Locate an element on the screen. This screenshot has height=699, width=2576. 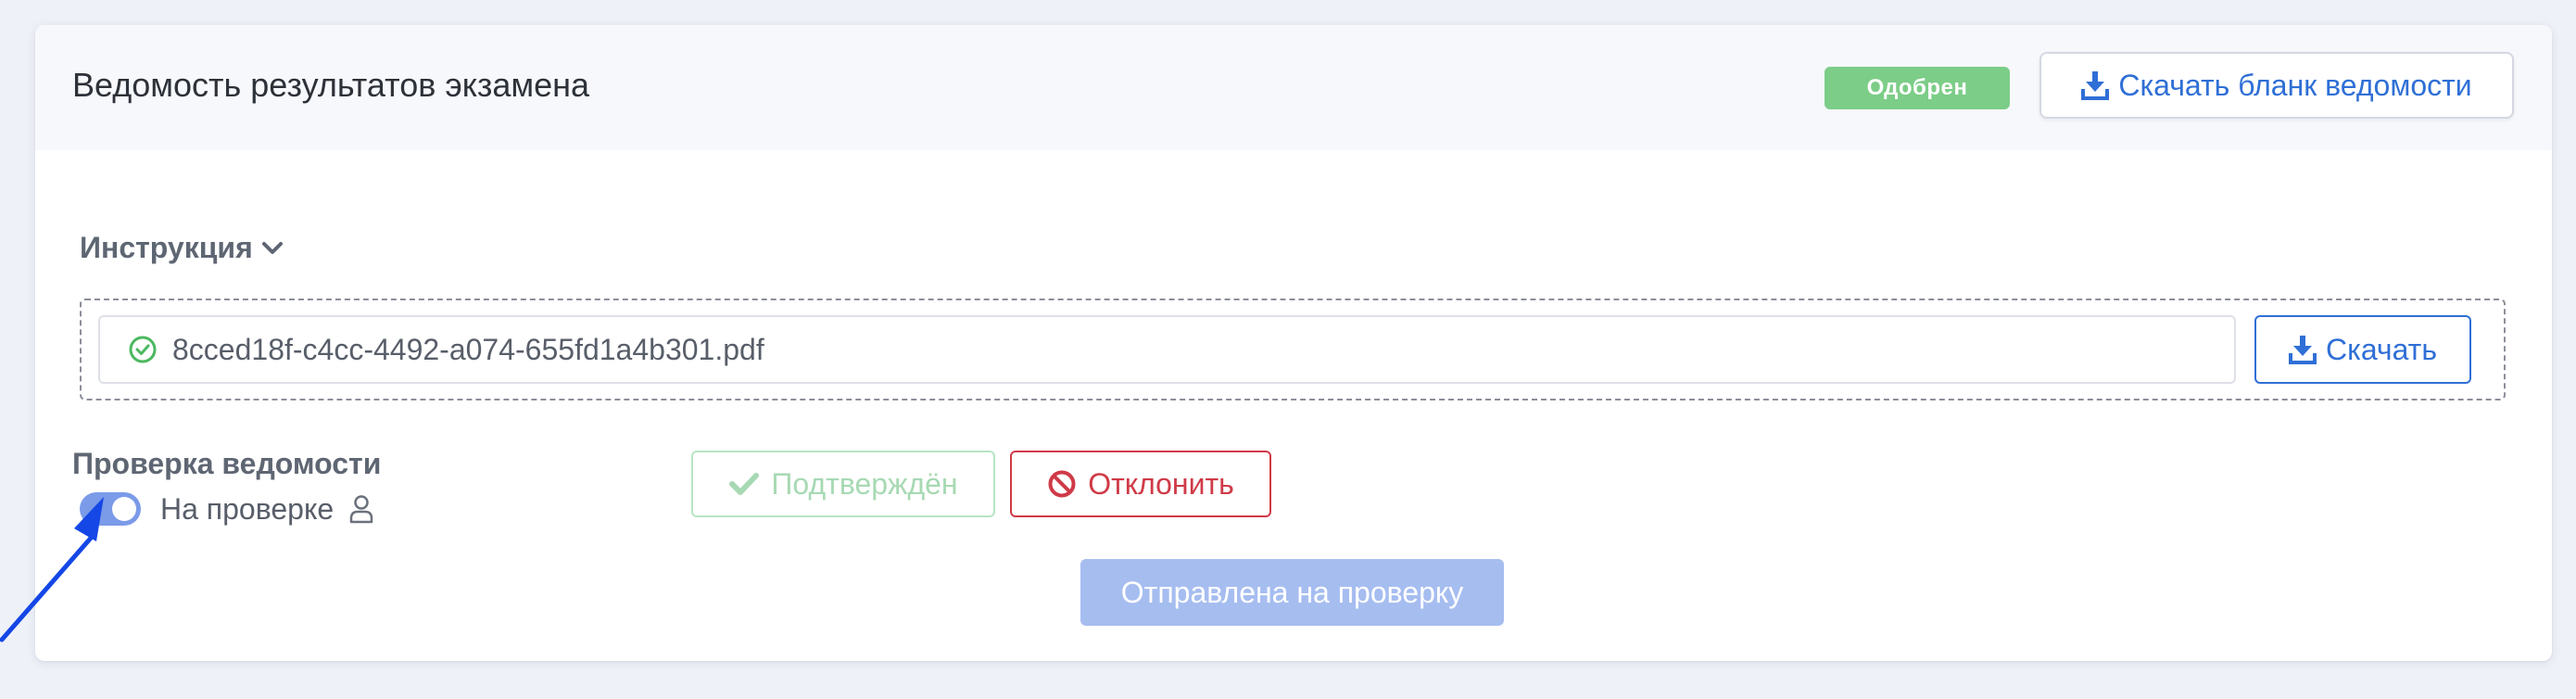
status-badge: Одобрен is located at coordinates (1917, 88).